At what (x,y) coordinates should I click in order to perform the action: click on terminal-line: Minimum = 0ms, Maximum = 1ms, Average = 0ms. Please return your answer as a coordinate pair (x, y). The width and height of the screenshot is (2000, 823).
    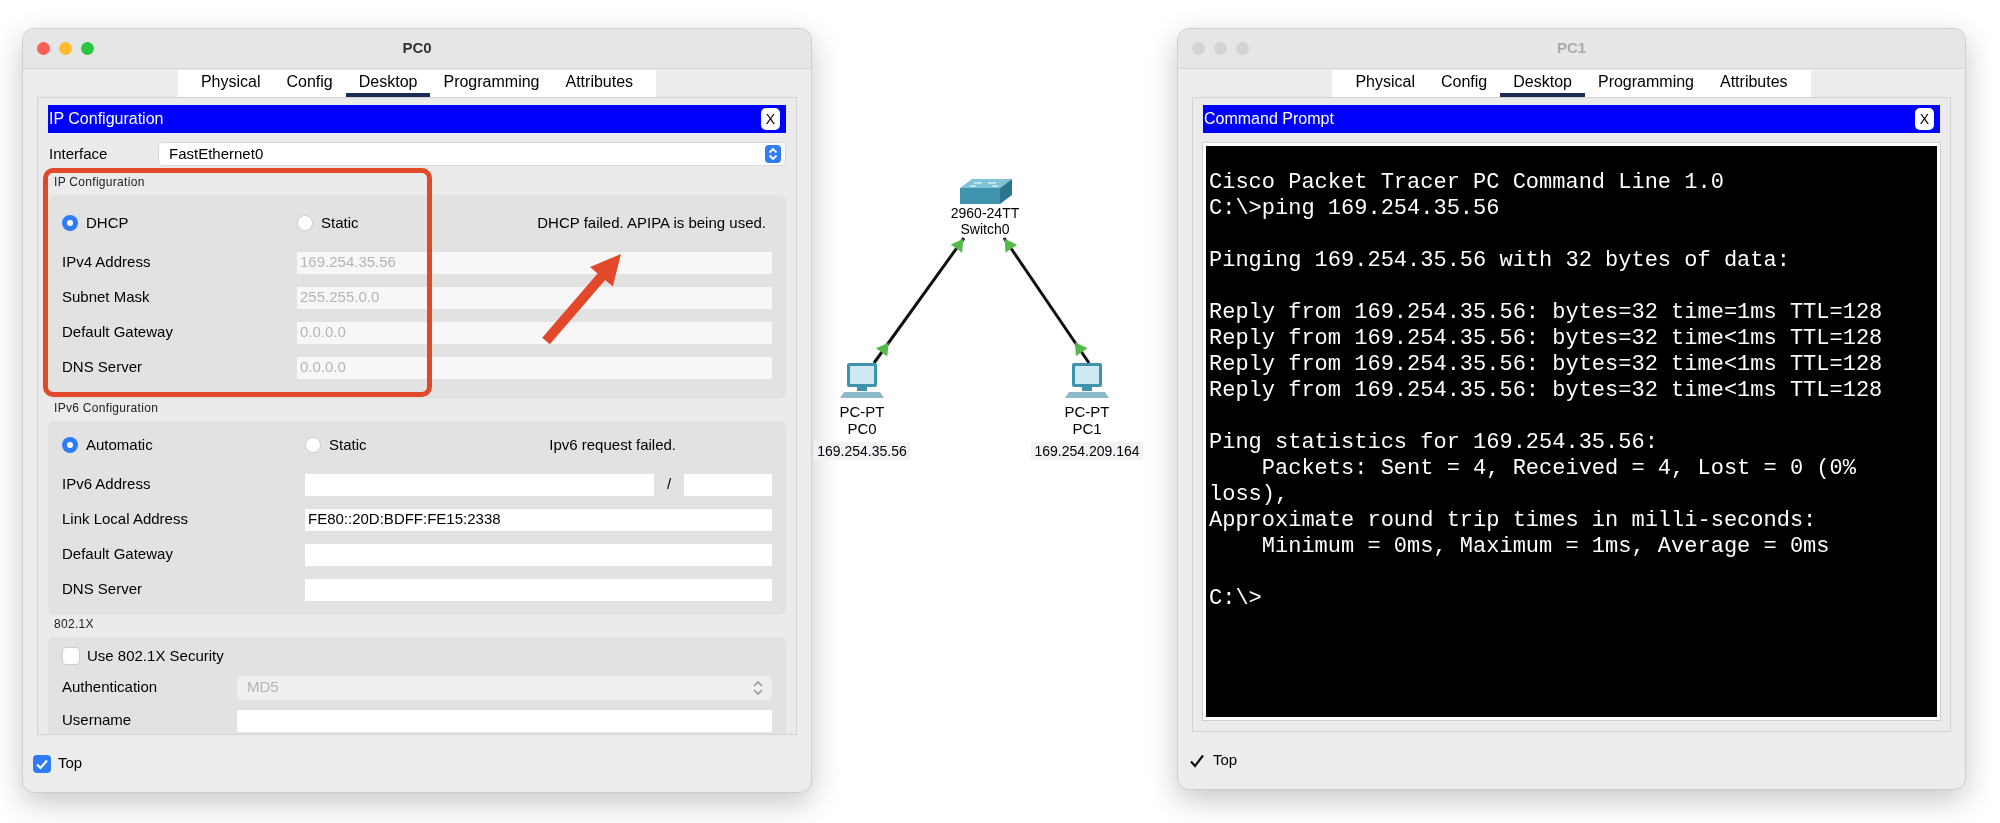
    Looking at the image, I should click on (1545, 547).